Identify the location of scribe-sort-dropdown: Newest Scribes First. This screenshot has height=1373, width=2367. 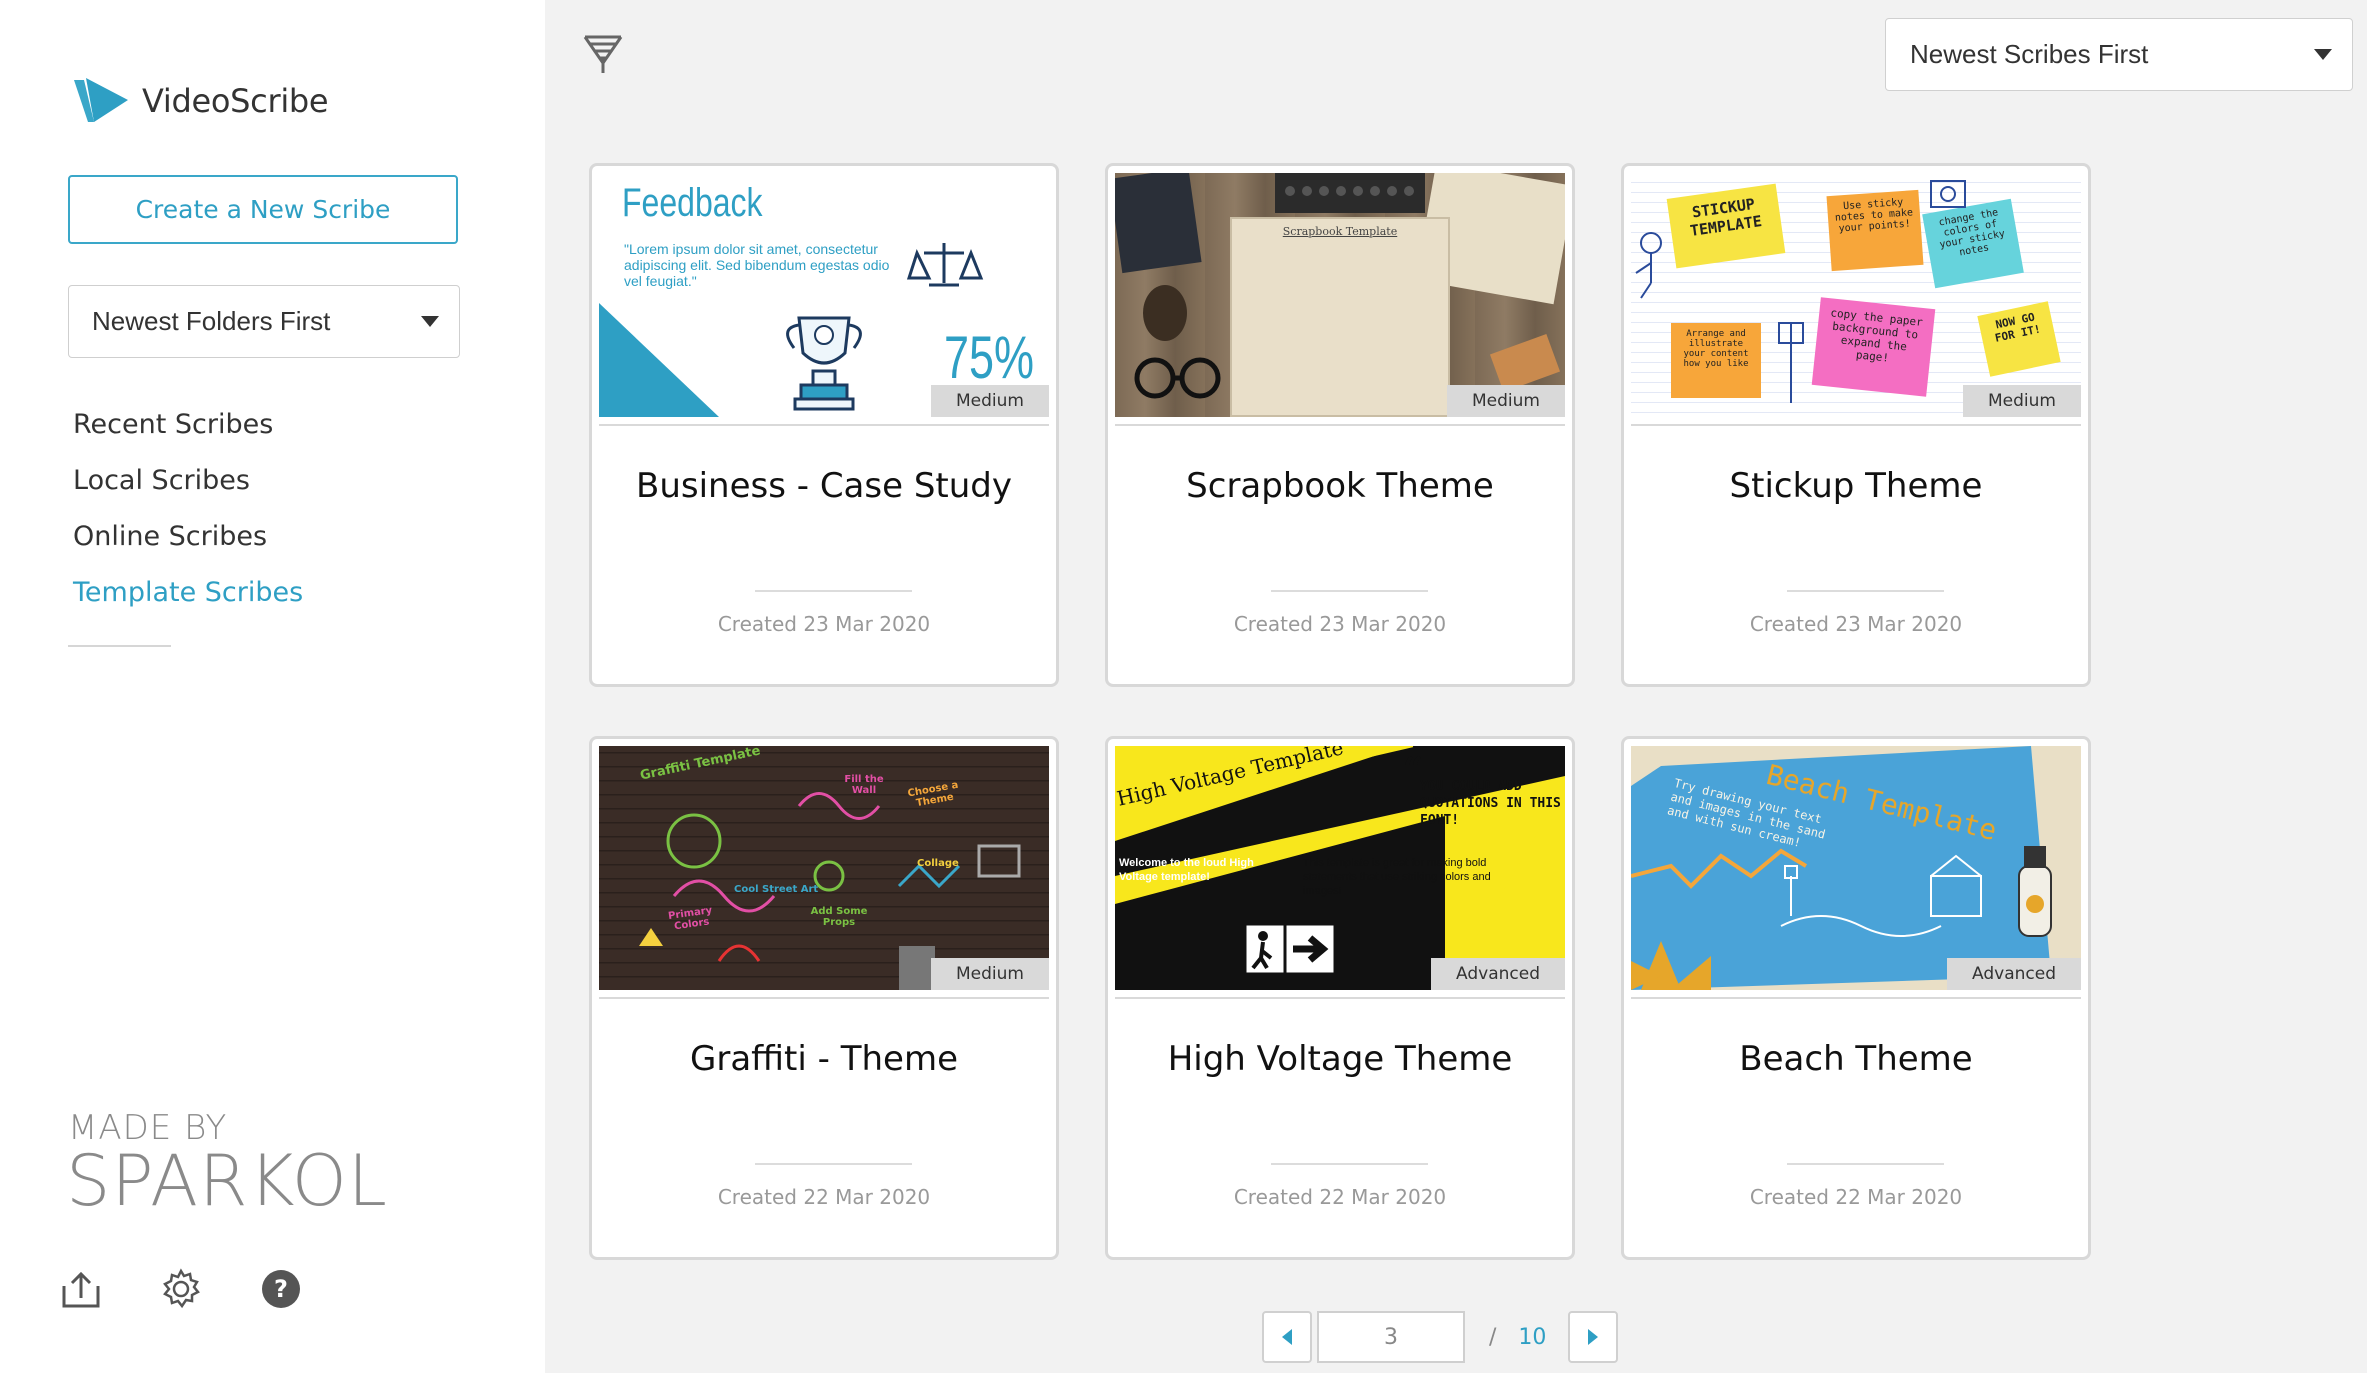
(2119, 54).